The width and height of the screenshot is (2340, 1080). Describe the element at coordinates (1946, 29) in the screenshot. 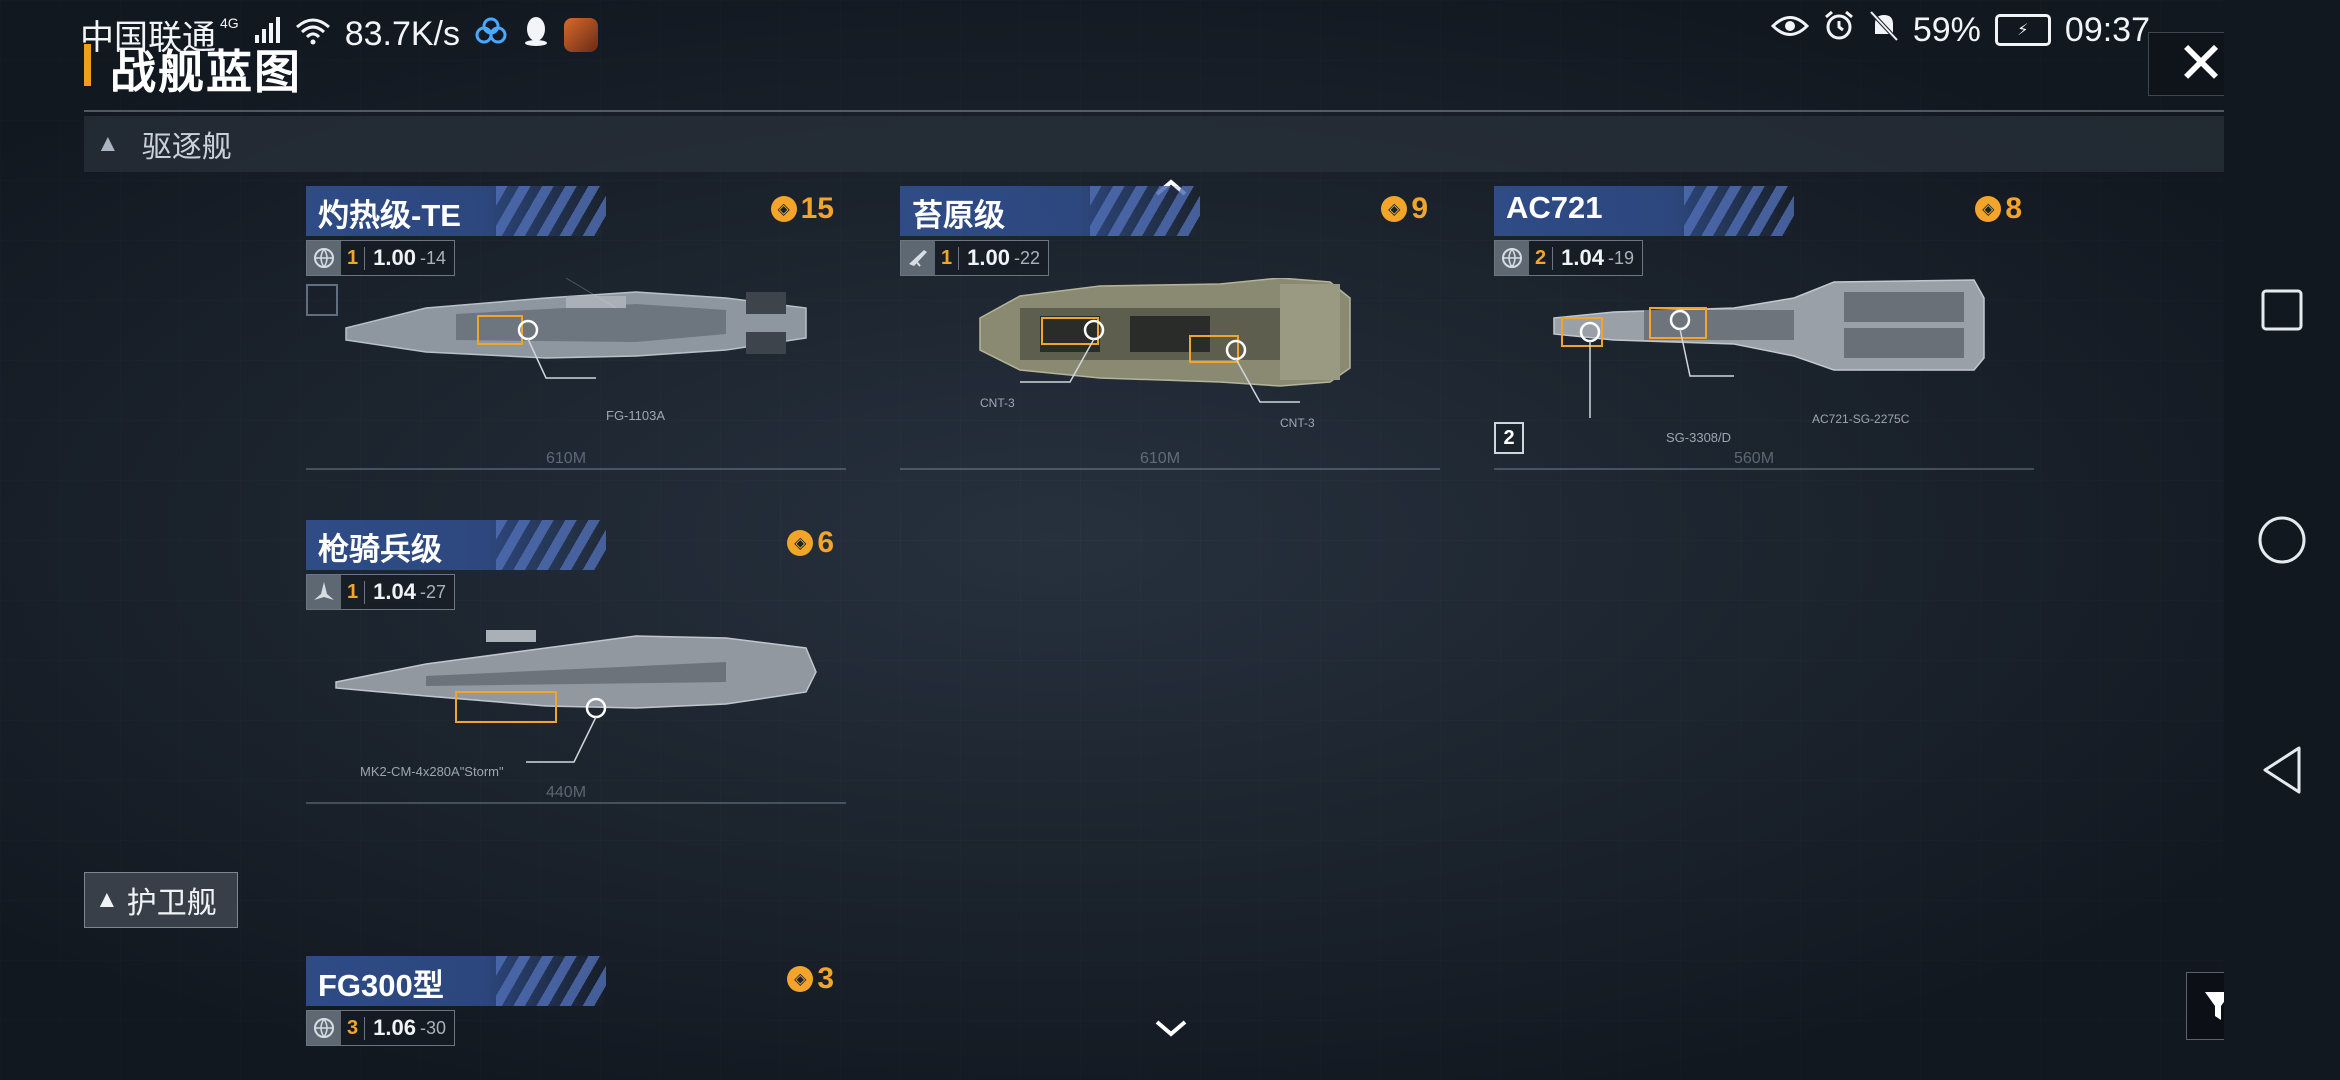

I see `battery-percent: 59%` at that location.